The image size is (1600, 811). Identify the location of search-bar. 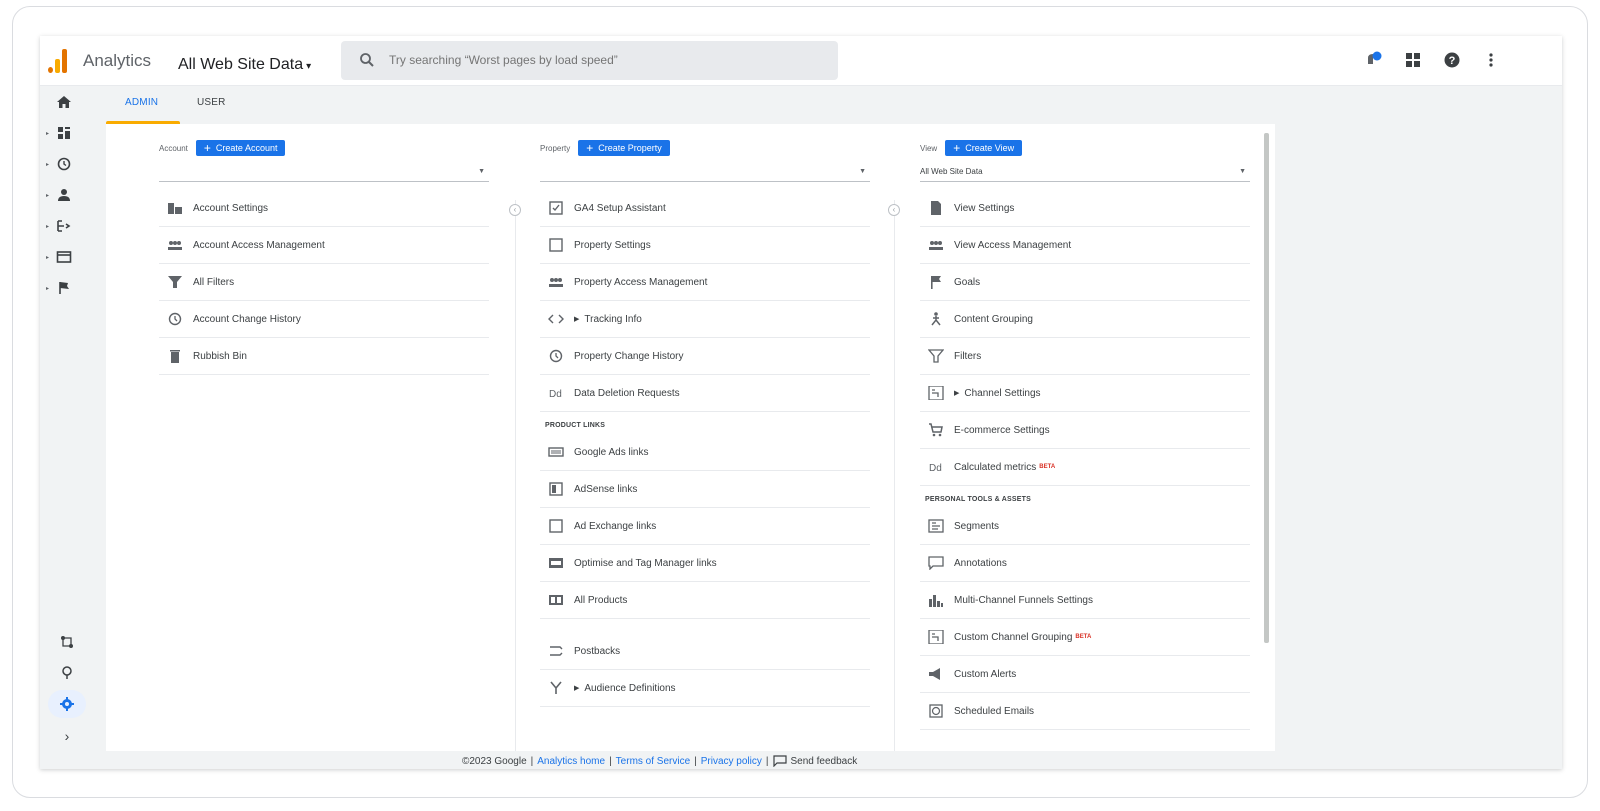
(589, 60).